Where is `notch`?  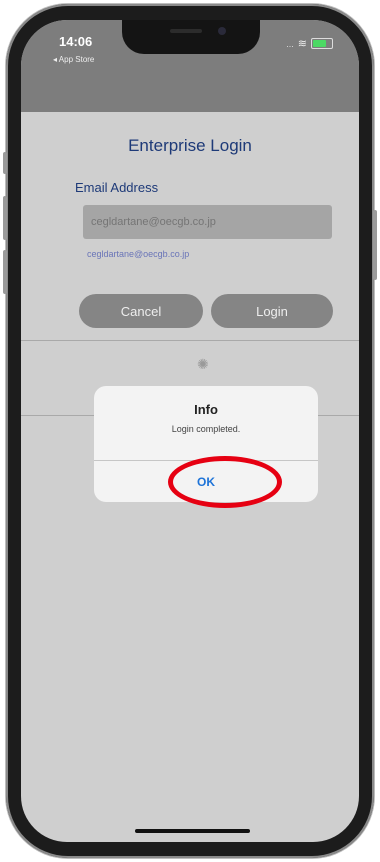
notch is located at coordinates (191, 37).